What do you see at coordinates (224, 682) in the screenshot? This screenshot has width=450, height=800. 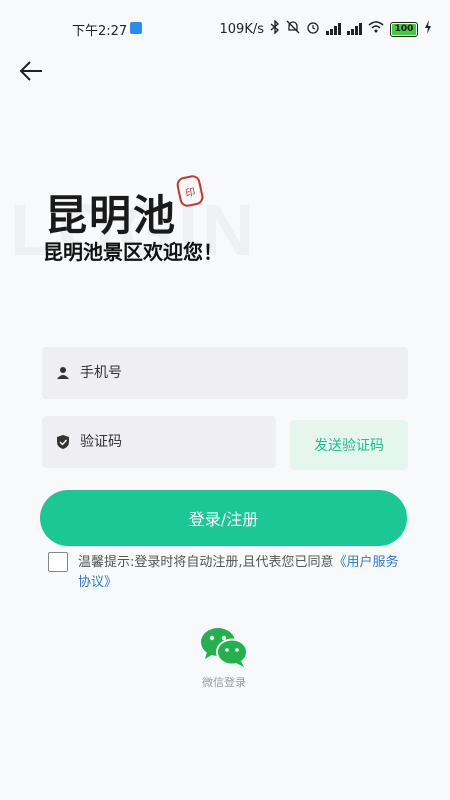 I see `wechat-login-label: 微信登录` at bounding box center [224, 682].